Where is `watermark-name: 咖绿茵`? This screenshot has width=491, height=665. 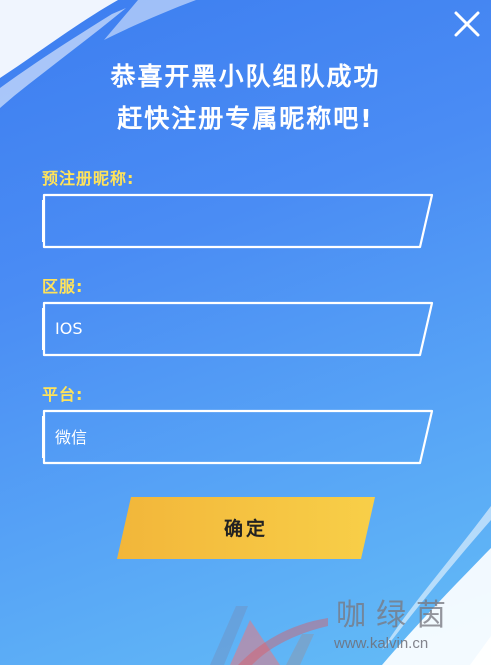
watermark-name: 咖绿茵 is located at coordinates (396, 615).